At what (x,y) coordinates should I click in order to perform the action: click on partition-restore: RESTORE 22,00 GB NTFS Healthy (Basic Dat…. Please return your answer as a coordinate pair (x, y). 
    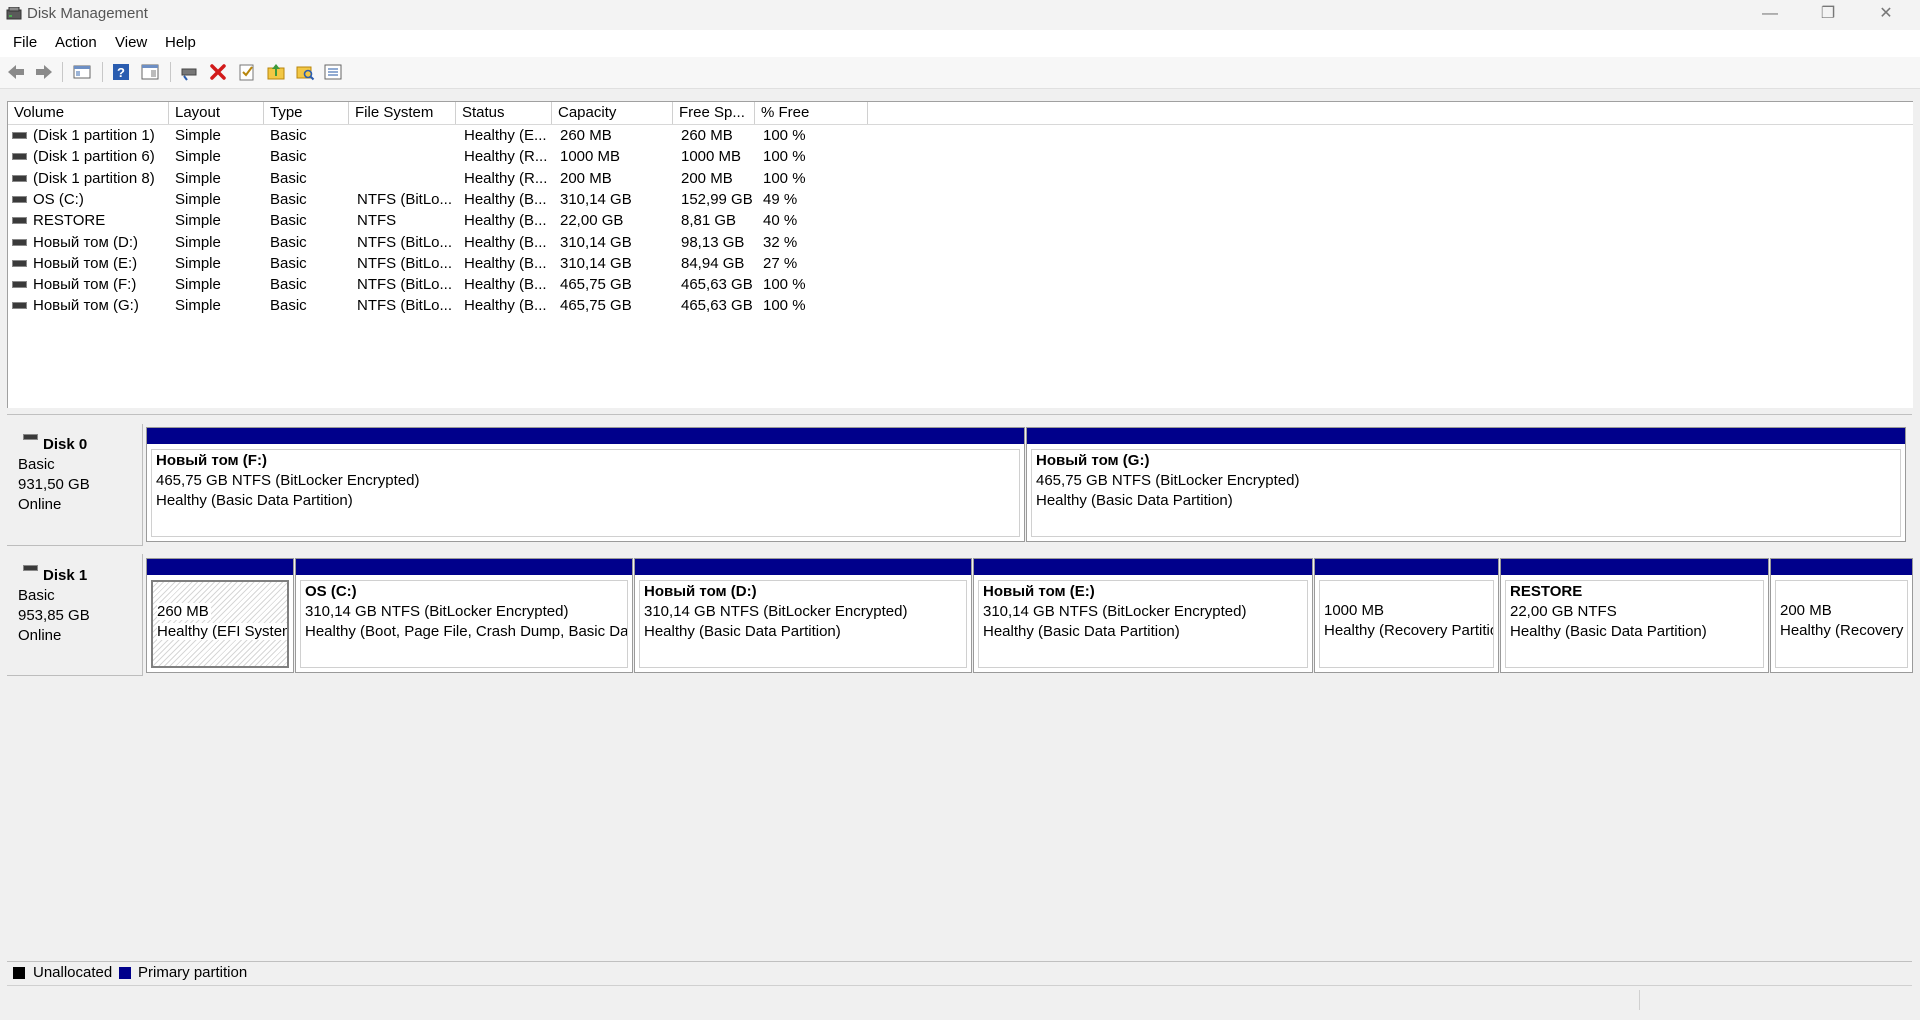
    Looking at the image, I should click on (1634, 615).